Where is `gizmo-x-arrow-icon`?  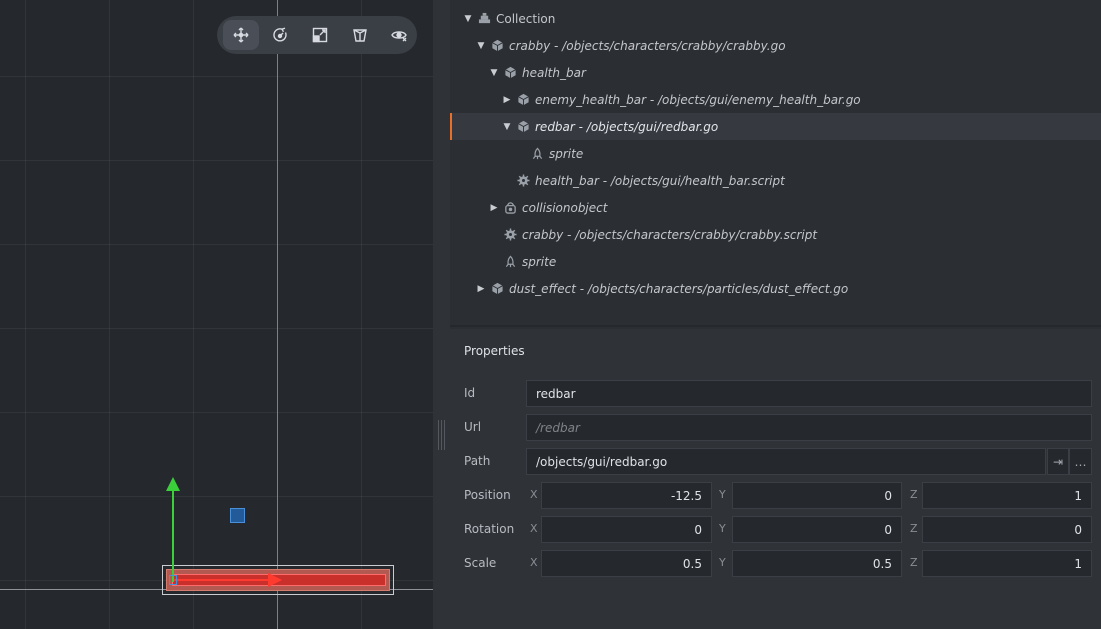
gizmo-x-arrow-icon is located at coordinates (275, 580).